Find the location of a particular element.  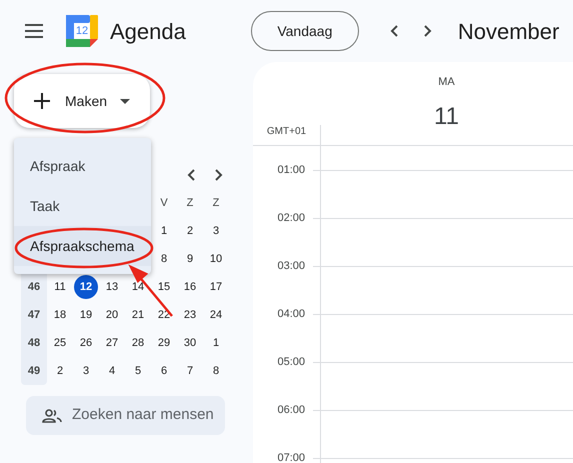

calendar-day: 10 is located at coordinates (216, 259).